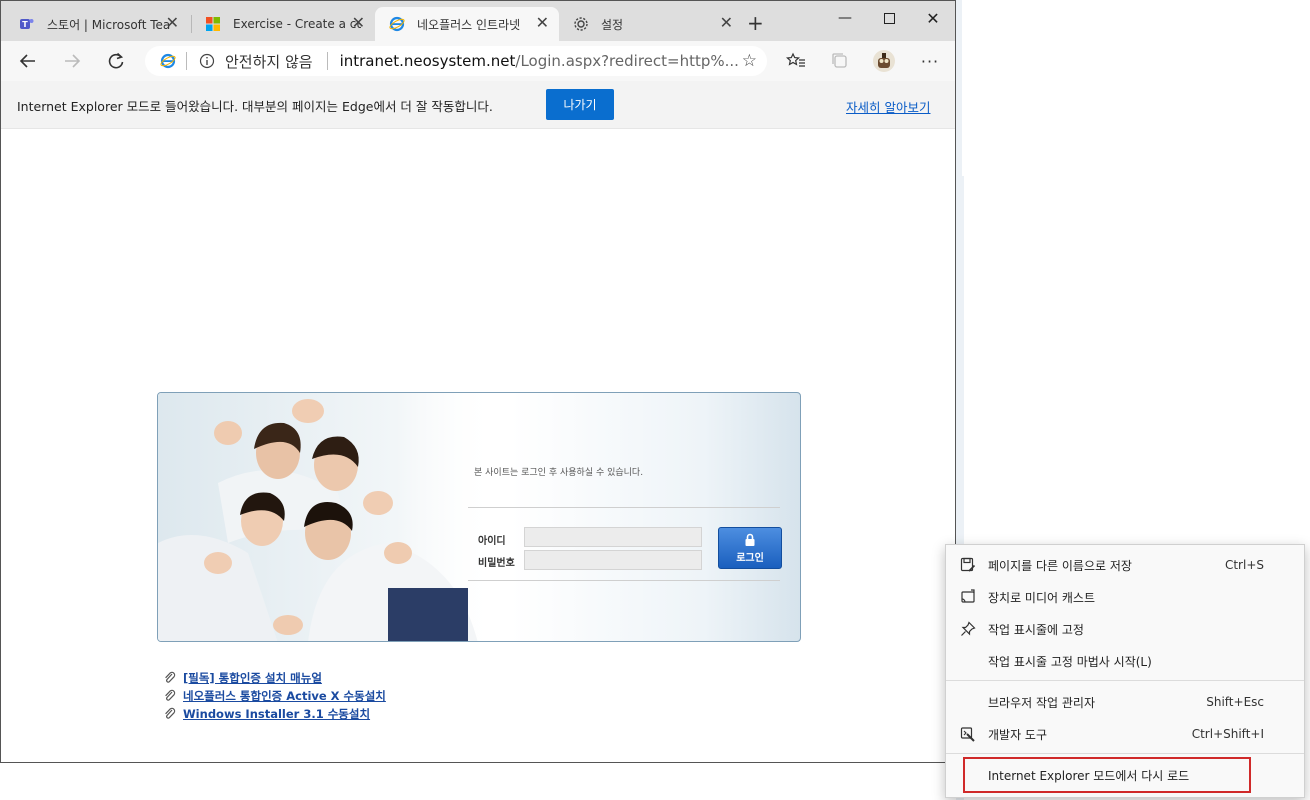 The width and height of the screenshot is (1310, 800). Describe the element at coordinates (328, 517) in the screenshot. I see `group-photo-image` at that location.